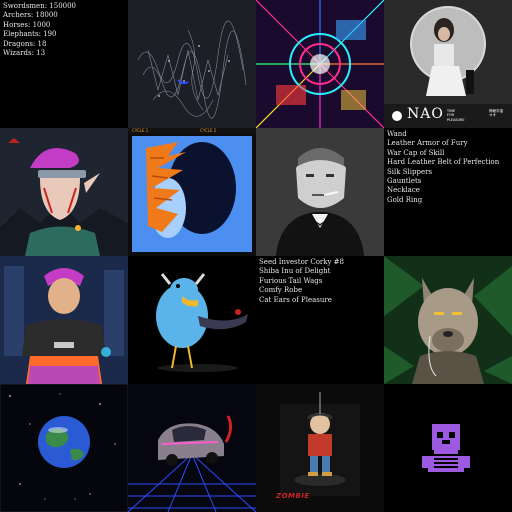  Describe the element at coordinates (295, 271) in the screenshot. I see `corky-item: Shiba Inu of Delight` at that location.